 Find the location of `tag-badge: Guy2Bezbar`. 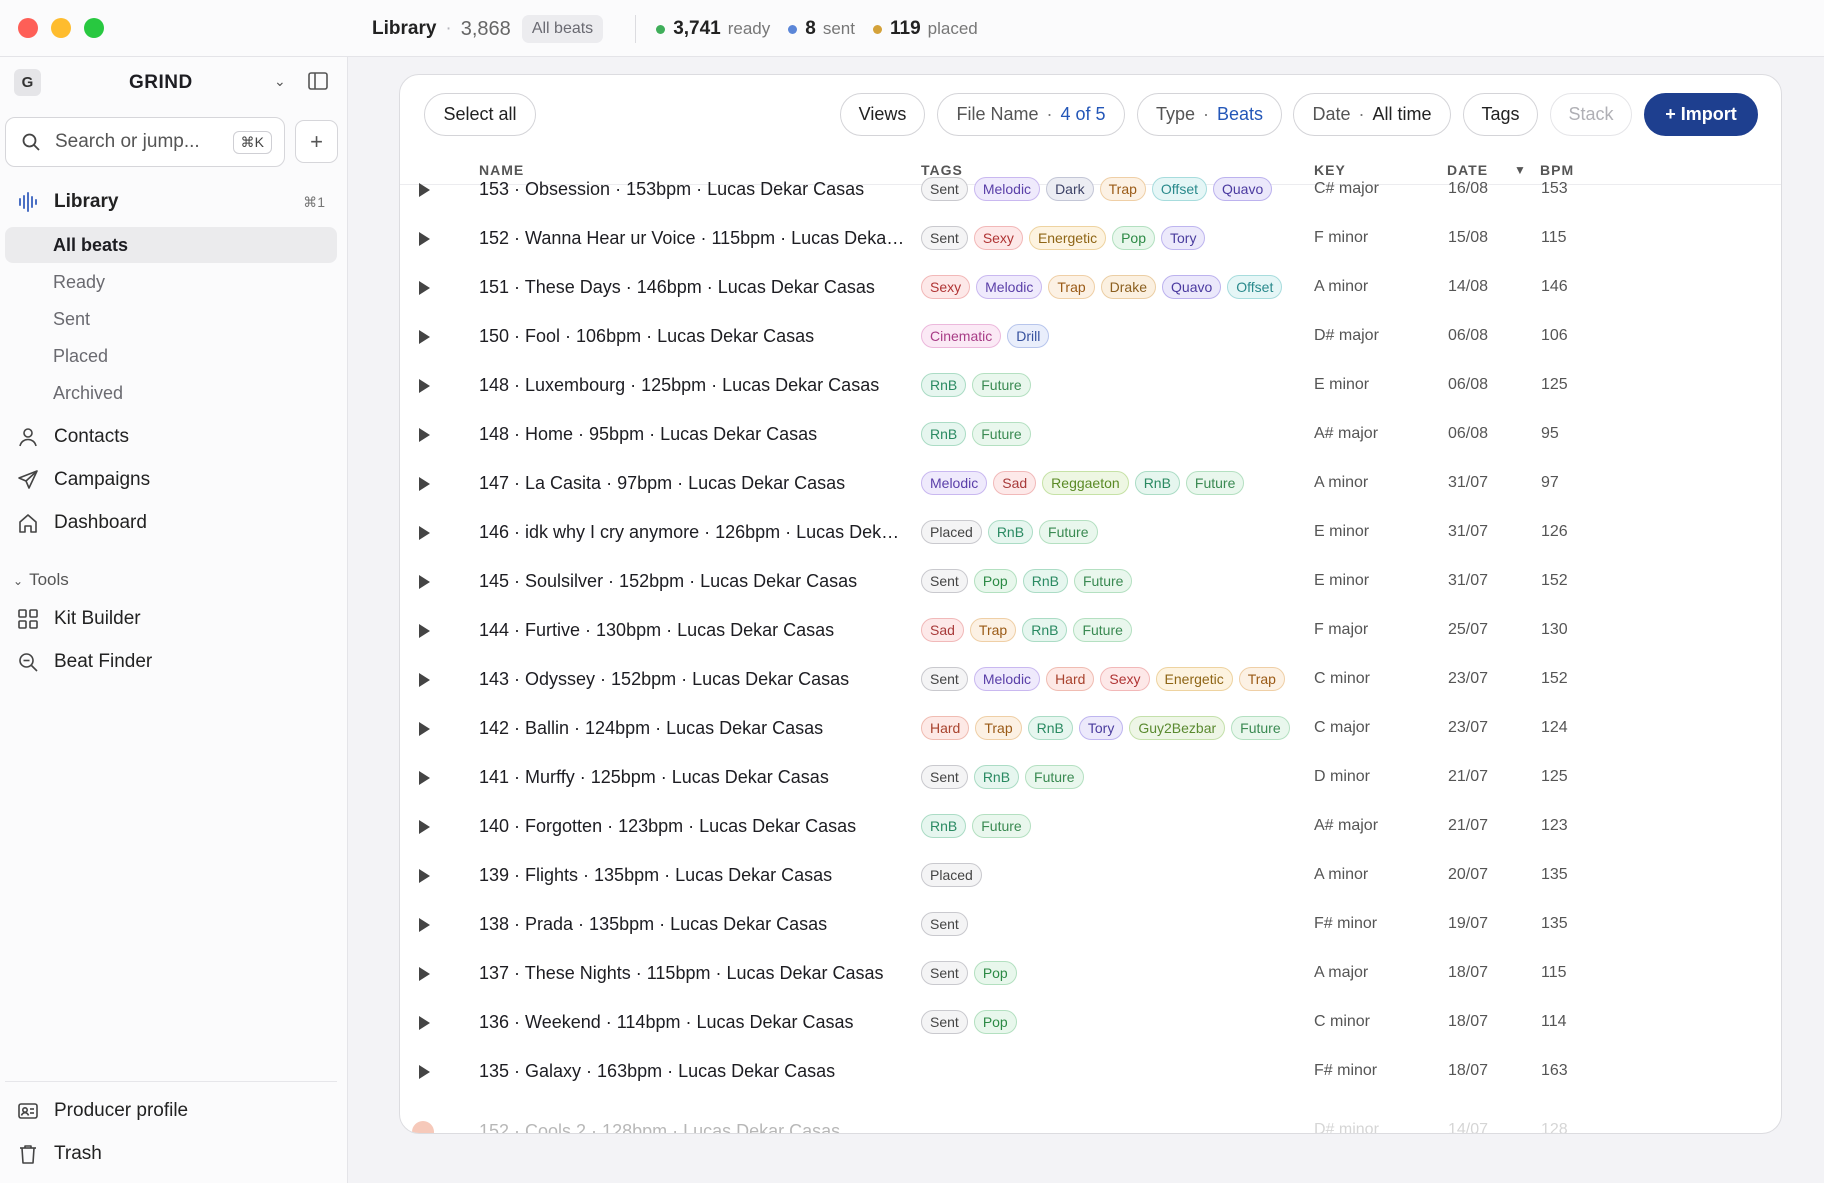

tag-badge: Guy2Bezbar is located at coordinates (1177, 728).